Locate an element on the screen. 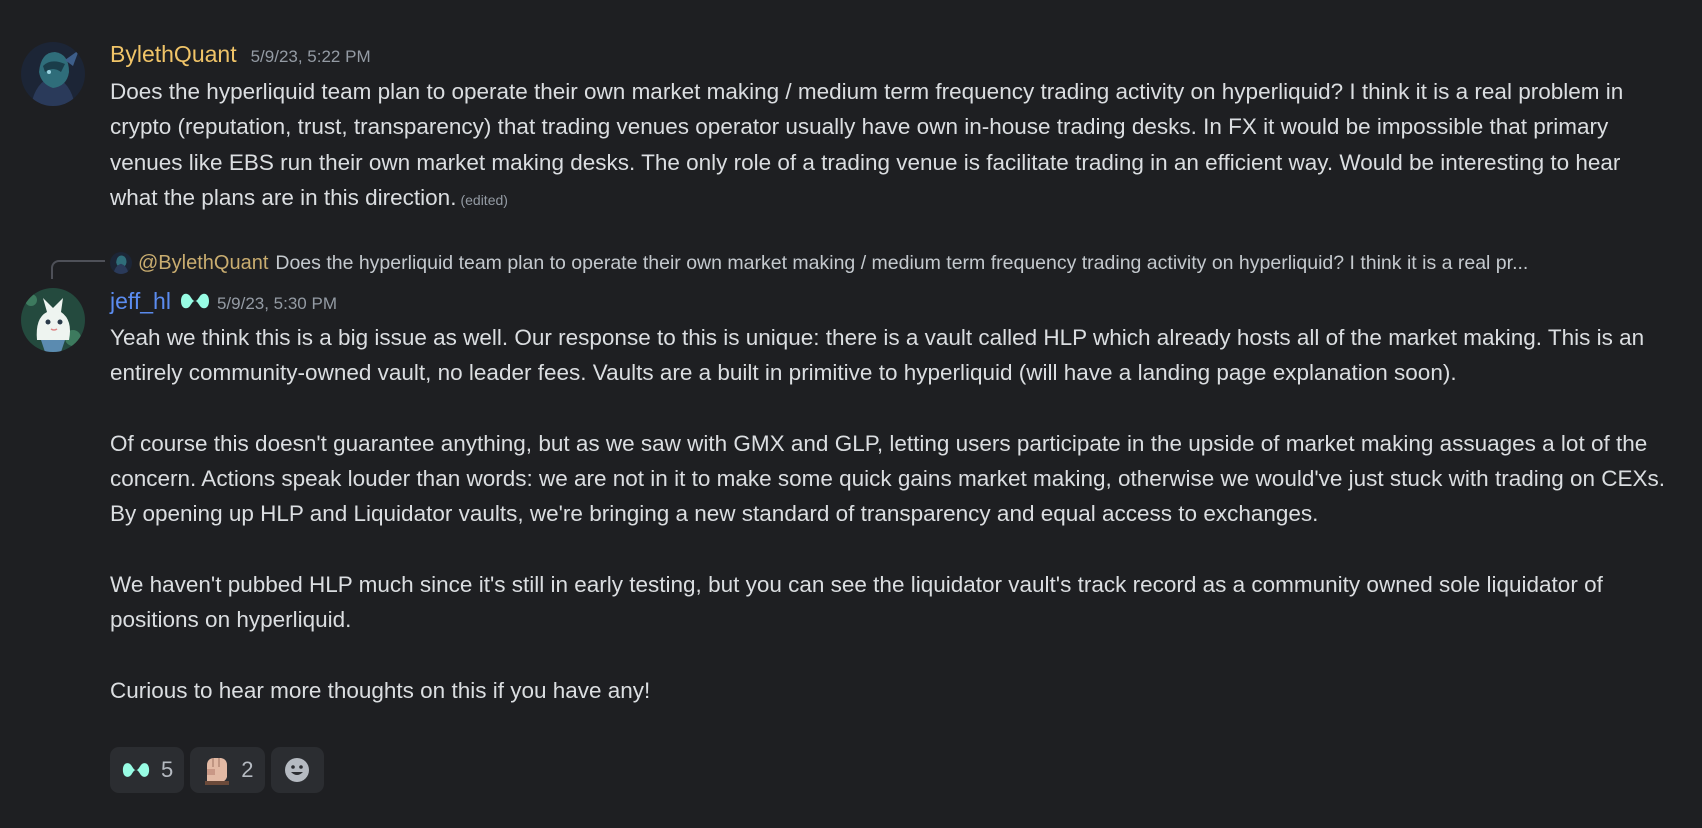 The width and height of the screenshot is (1702, 828). add-reaction-button is located at coordinates (297, 770).